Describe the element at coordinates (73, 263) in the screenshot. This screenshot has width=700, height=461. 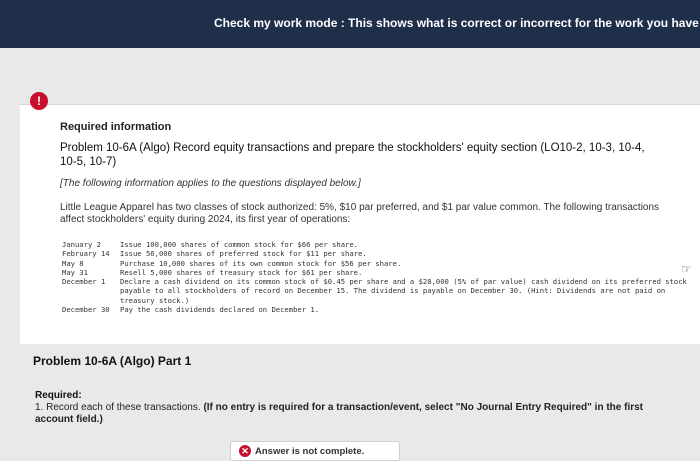
I see `transaction-date: May 8` at that location.